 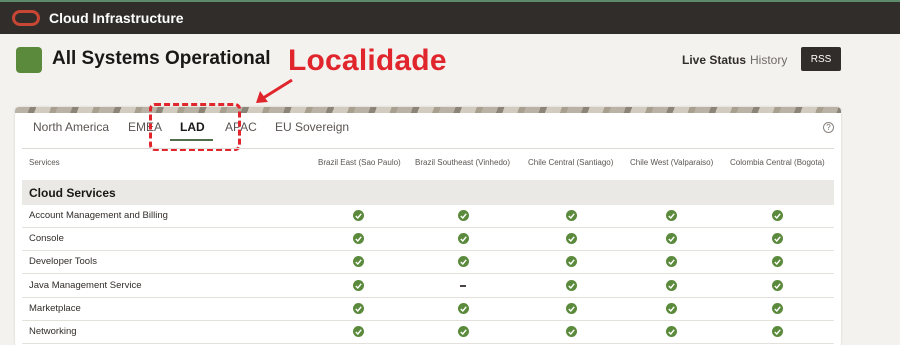 What do you see at coordinates (428, 332) in the screenshot?
I see `table-row: Networking` at bounding box center [428, 332].